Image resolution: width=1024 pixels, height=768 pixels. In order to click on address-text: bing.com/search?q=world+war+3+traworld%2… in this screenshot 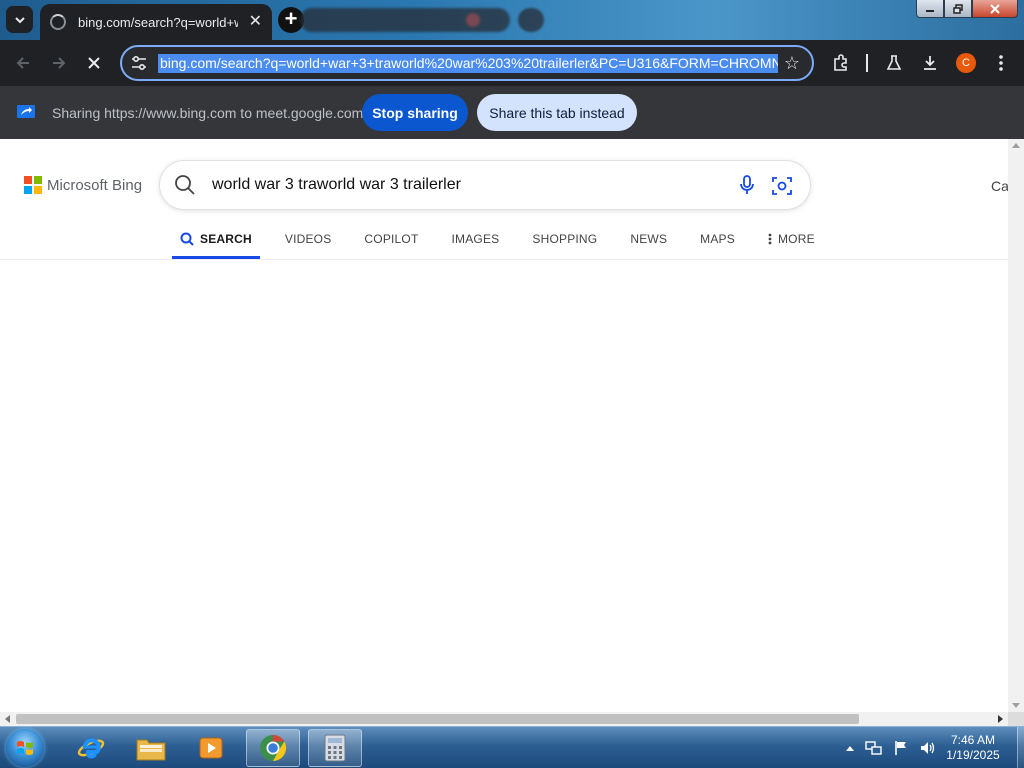, I will do `click(468, 63)`.